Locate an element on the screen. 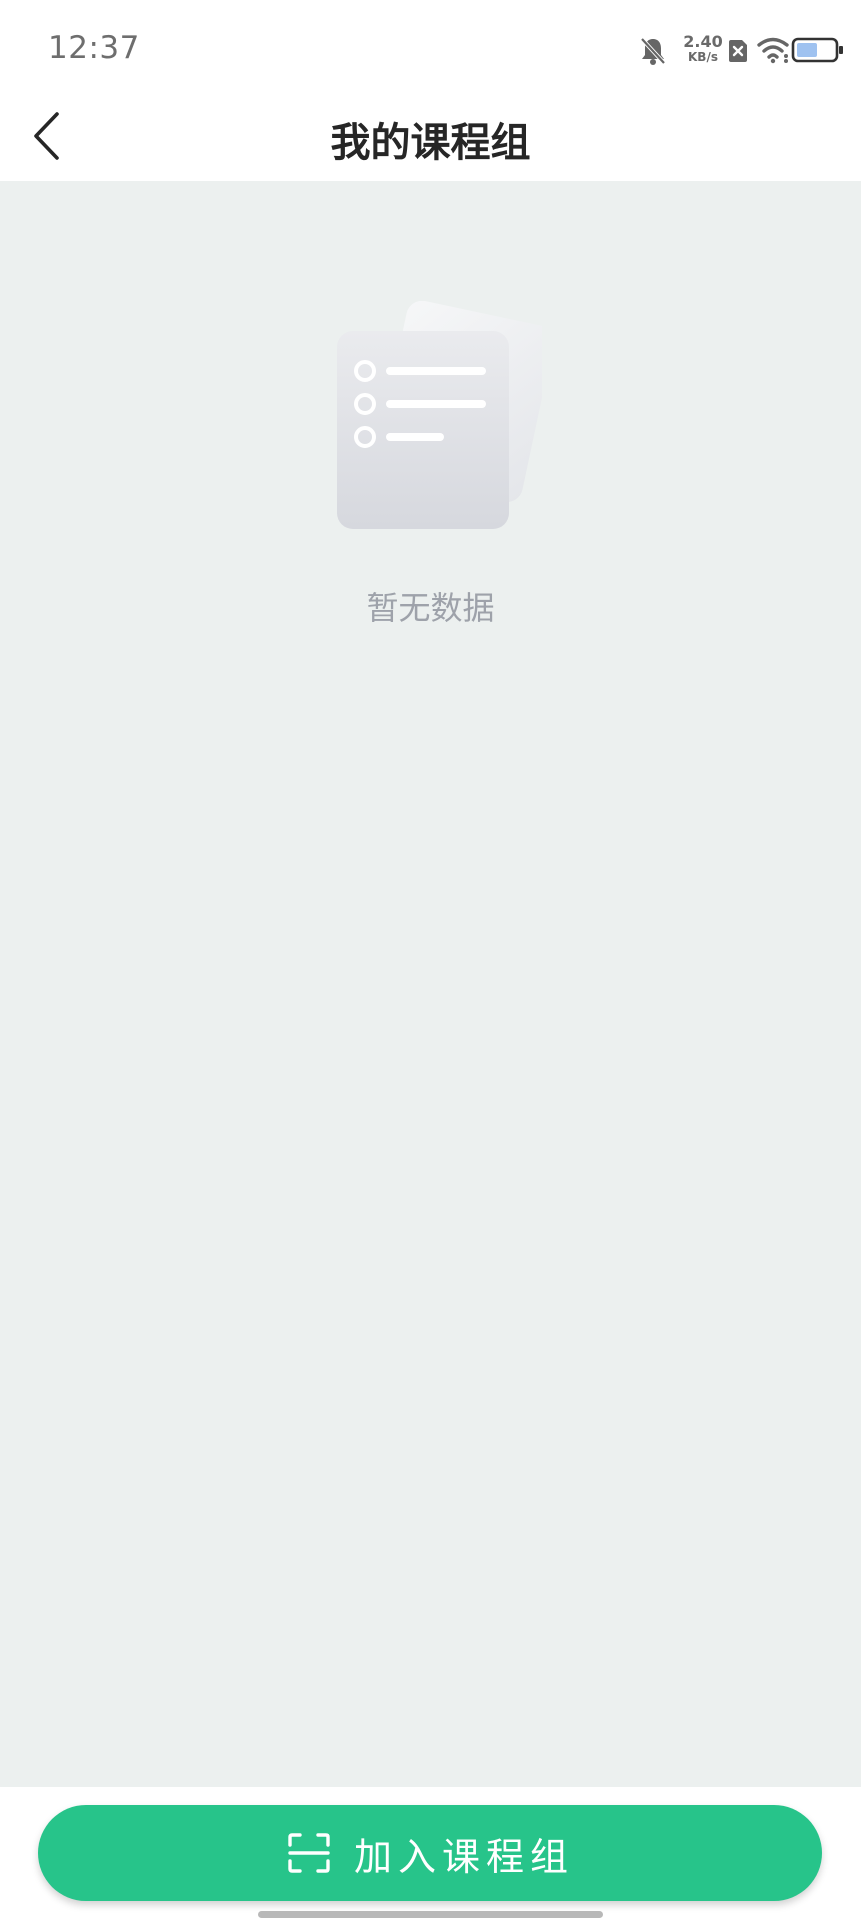  bottom-bar: 加入课程组 is located at coordinates (430, 1853).